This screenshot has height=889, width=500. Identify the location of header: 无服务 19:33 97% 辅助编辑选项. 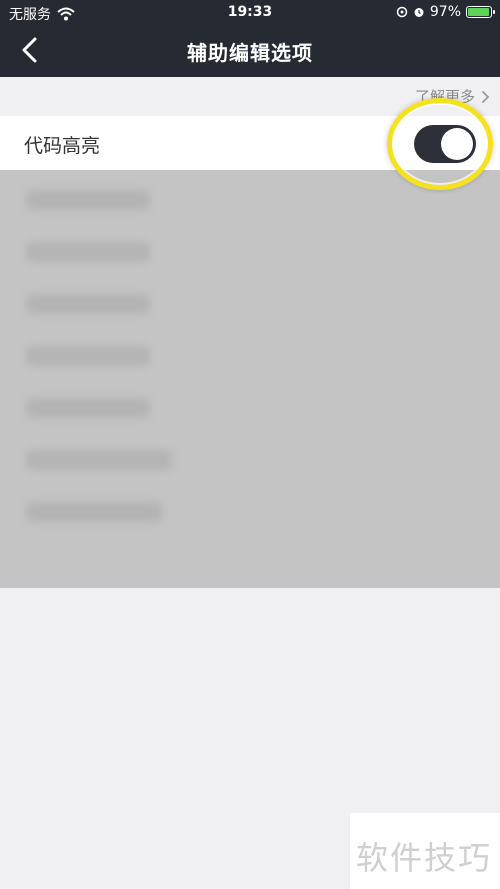
(250, 38).